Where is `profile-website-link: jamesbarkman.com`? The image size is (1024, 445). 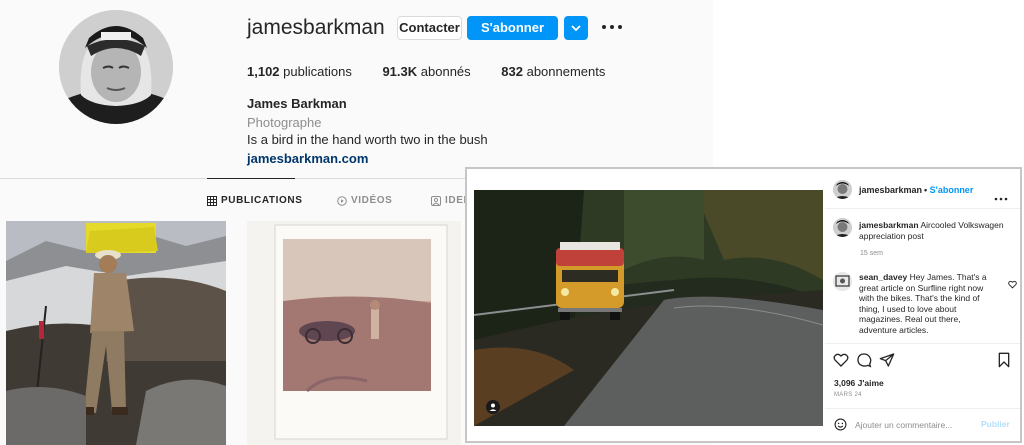 profile-website-link: jamesbarkman.com is located at coordinates (307, 158).